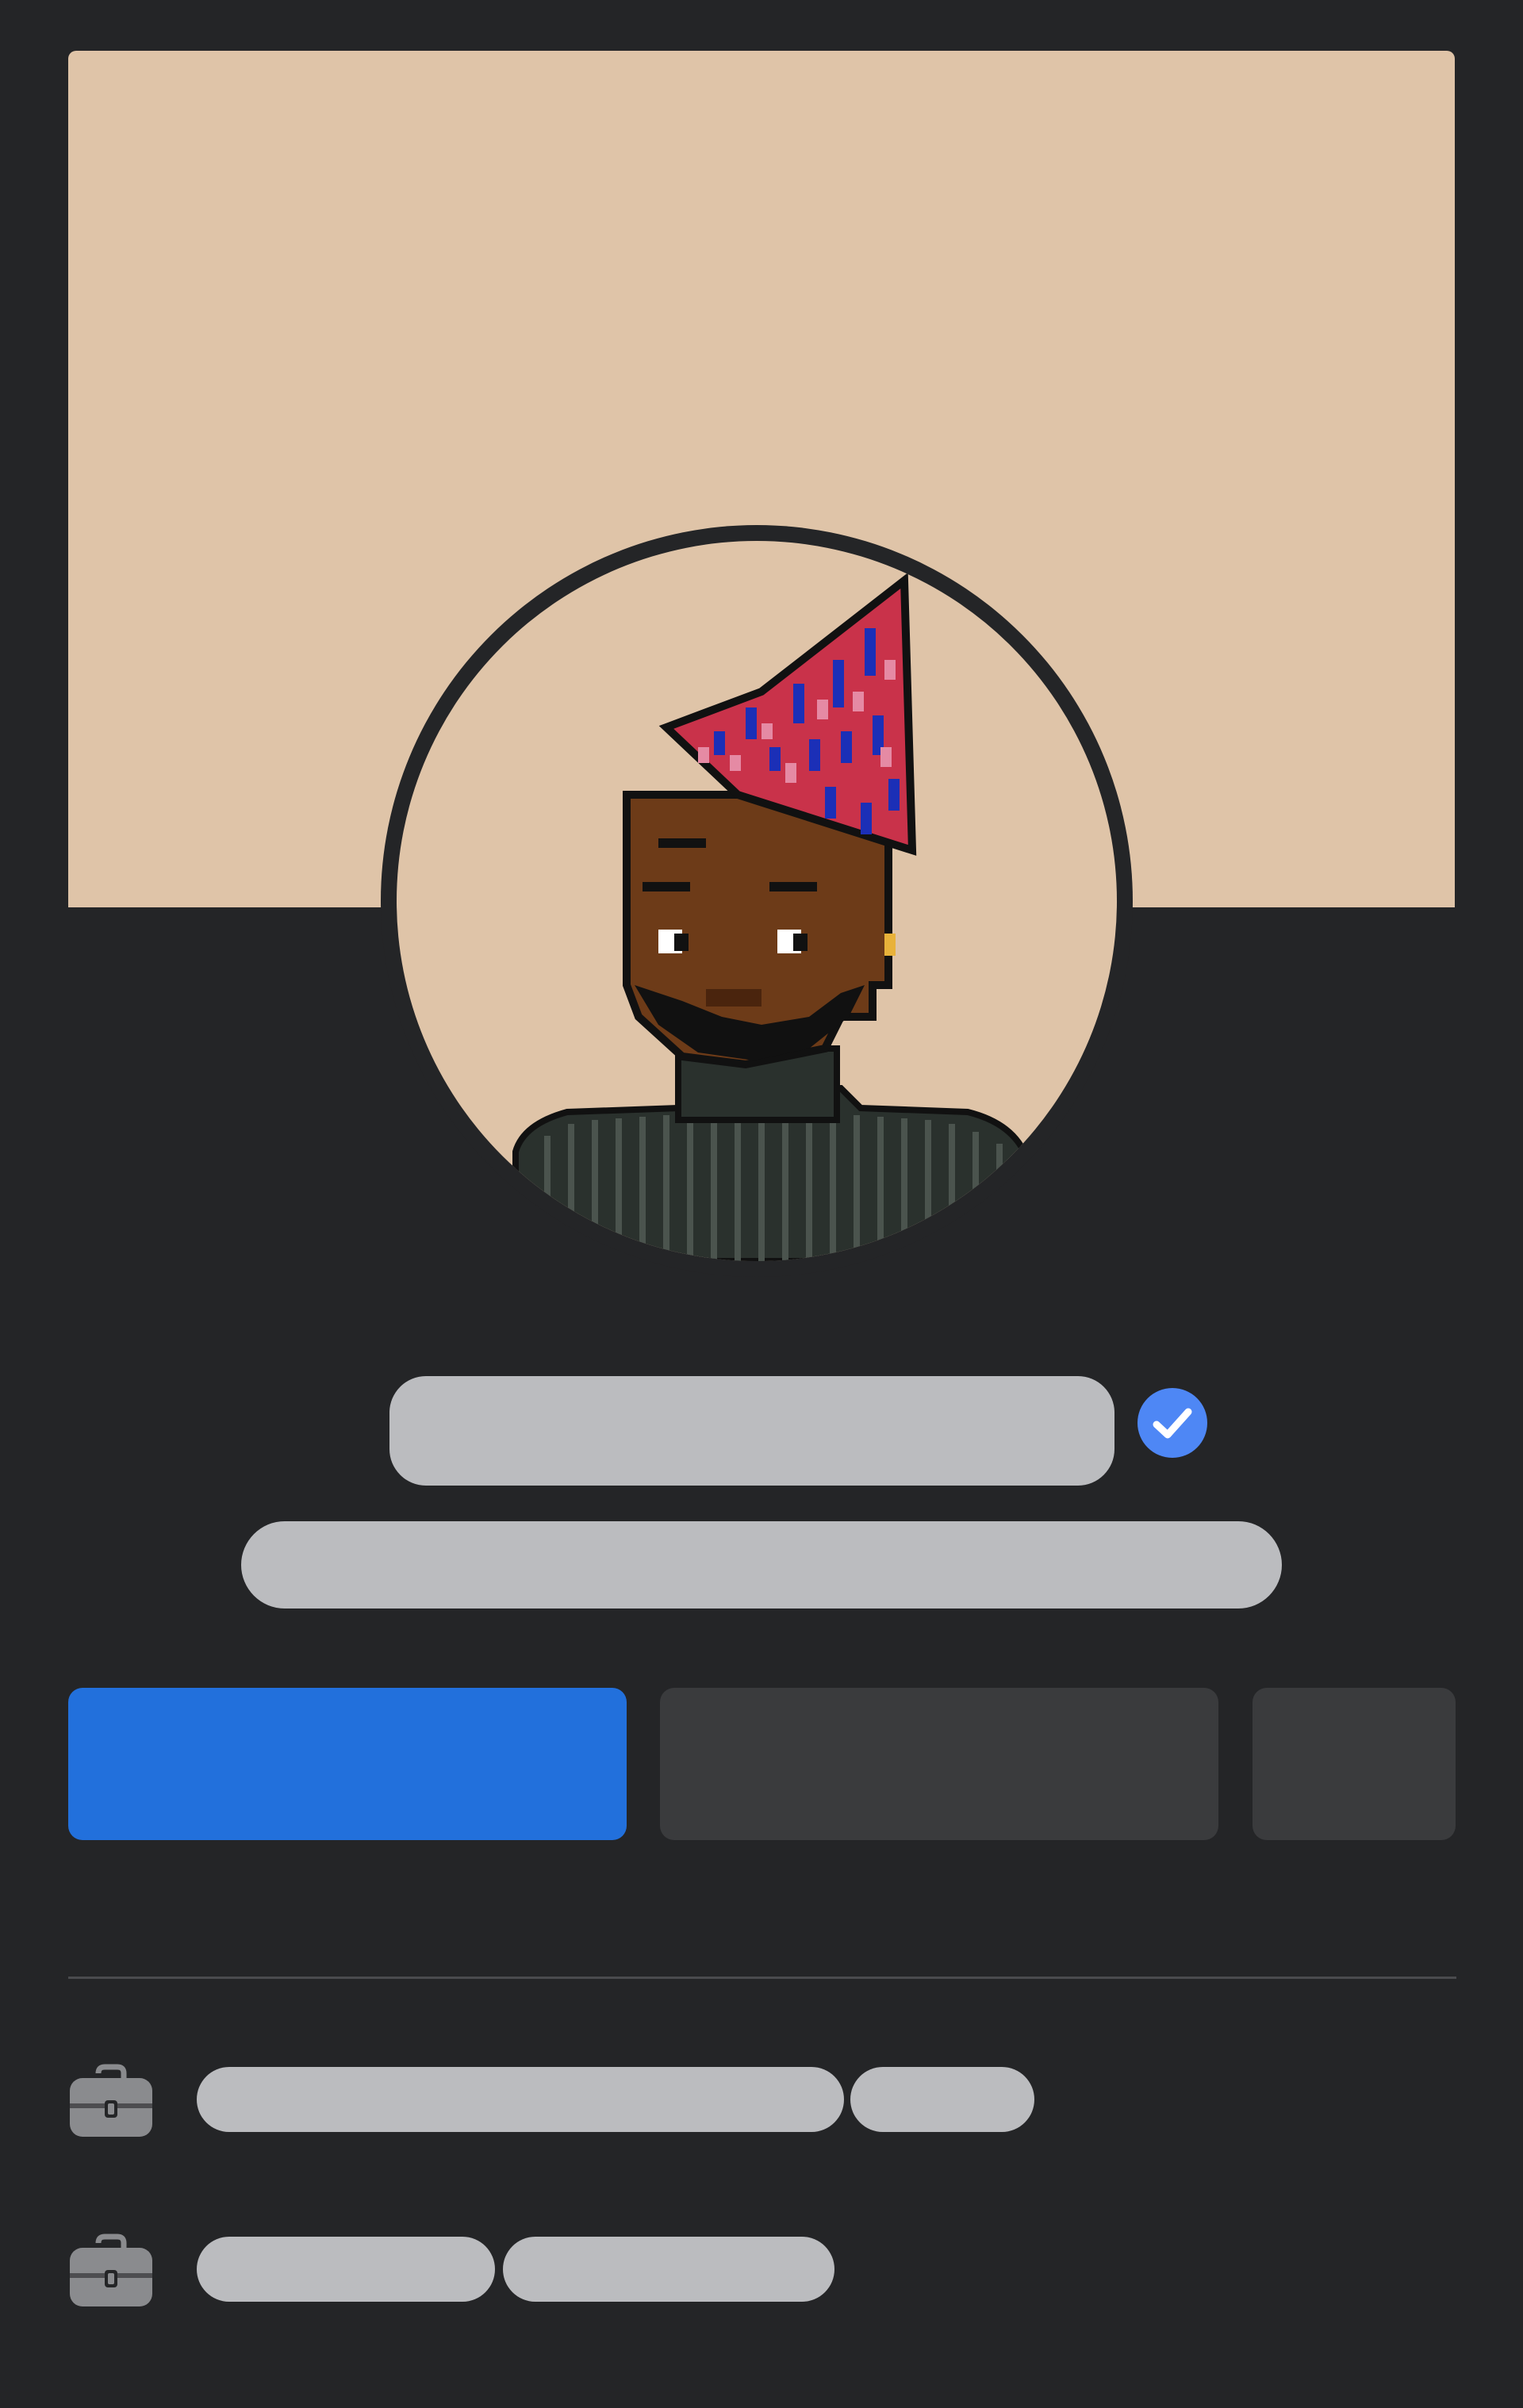 The height and width of the screenshot is (2408, 1523). I want to click on avatar, so click(757, 901).